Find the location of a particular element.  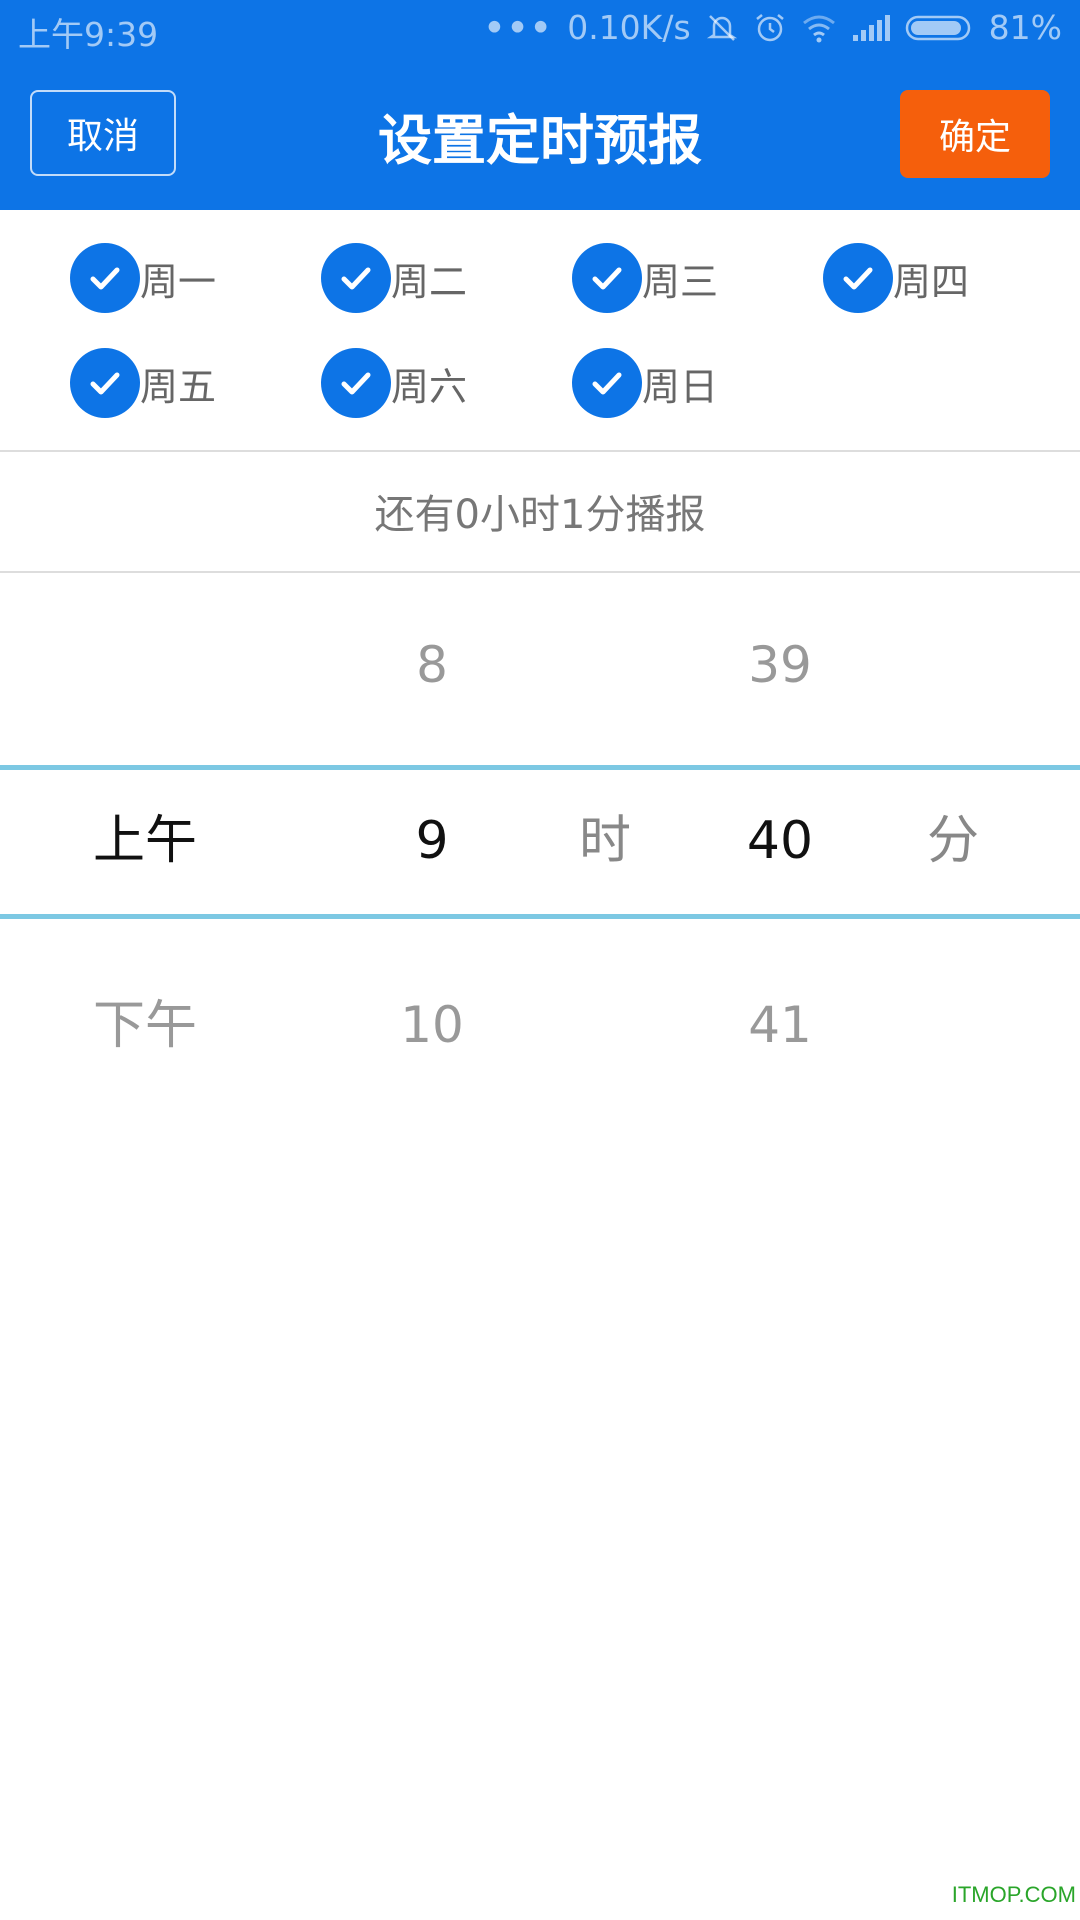

weekday-wednesday: 周三 is located at coordinates (645, 278).